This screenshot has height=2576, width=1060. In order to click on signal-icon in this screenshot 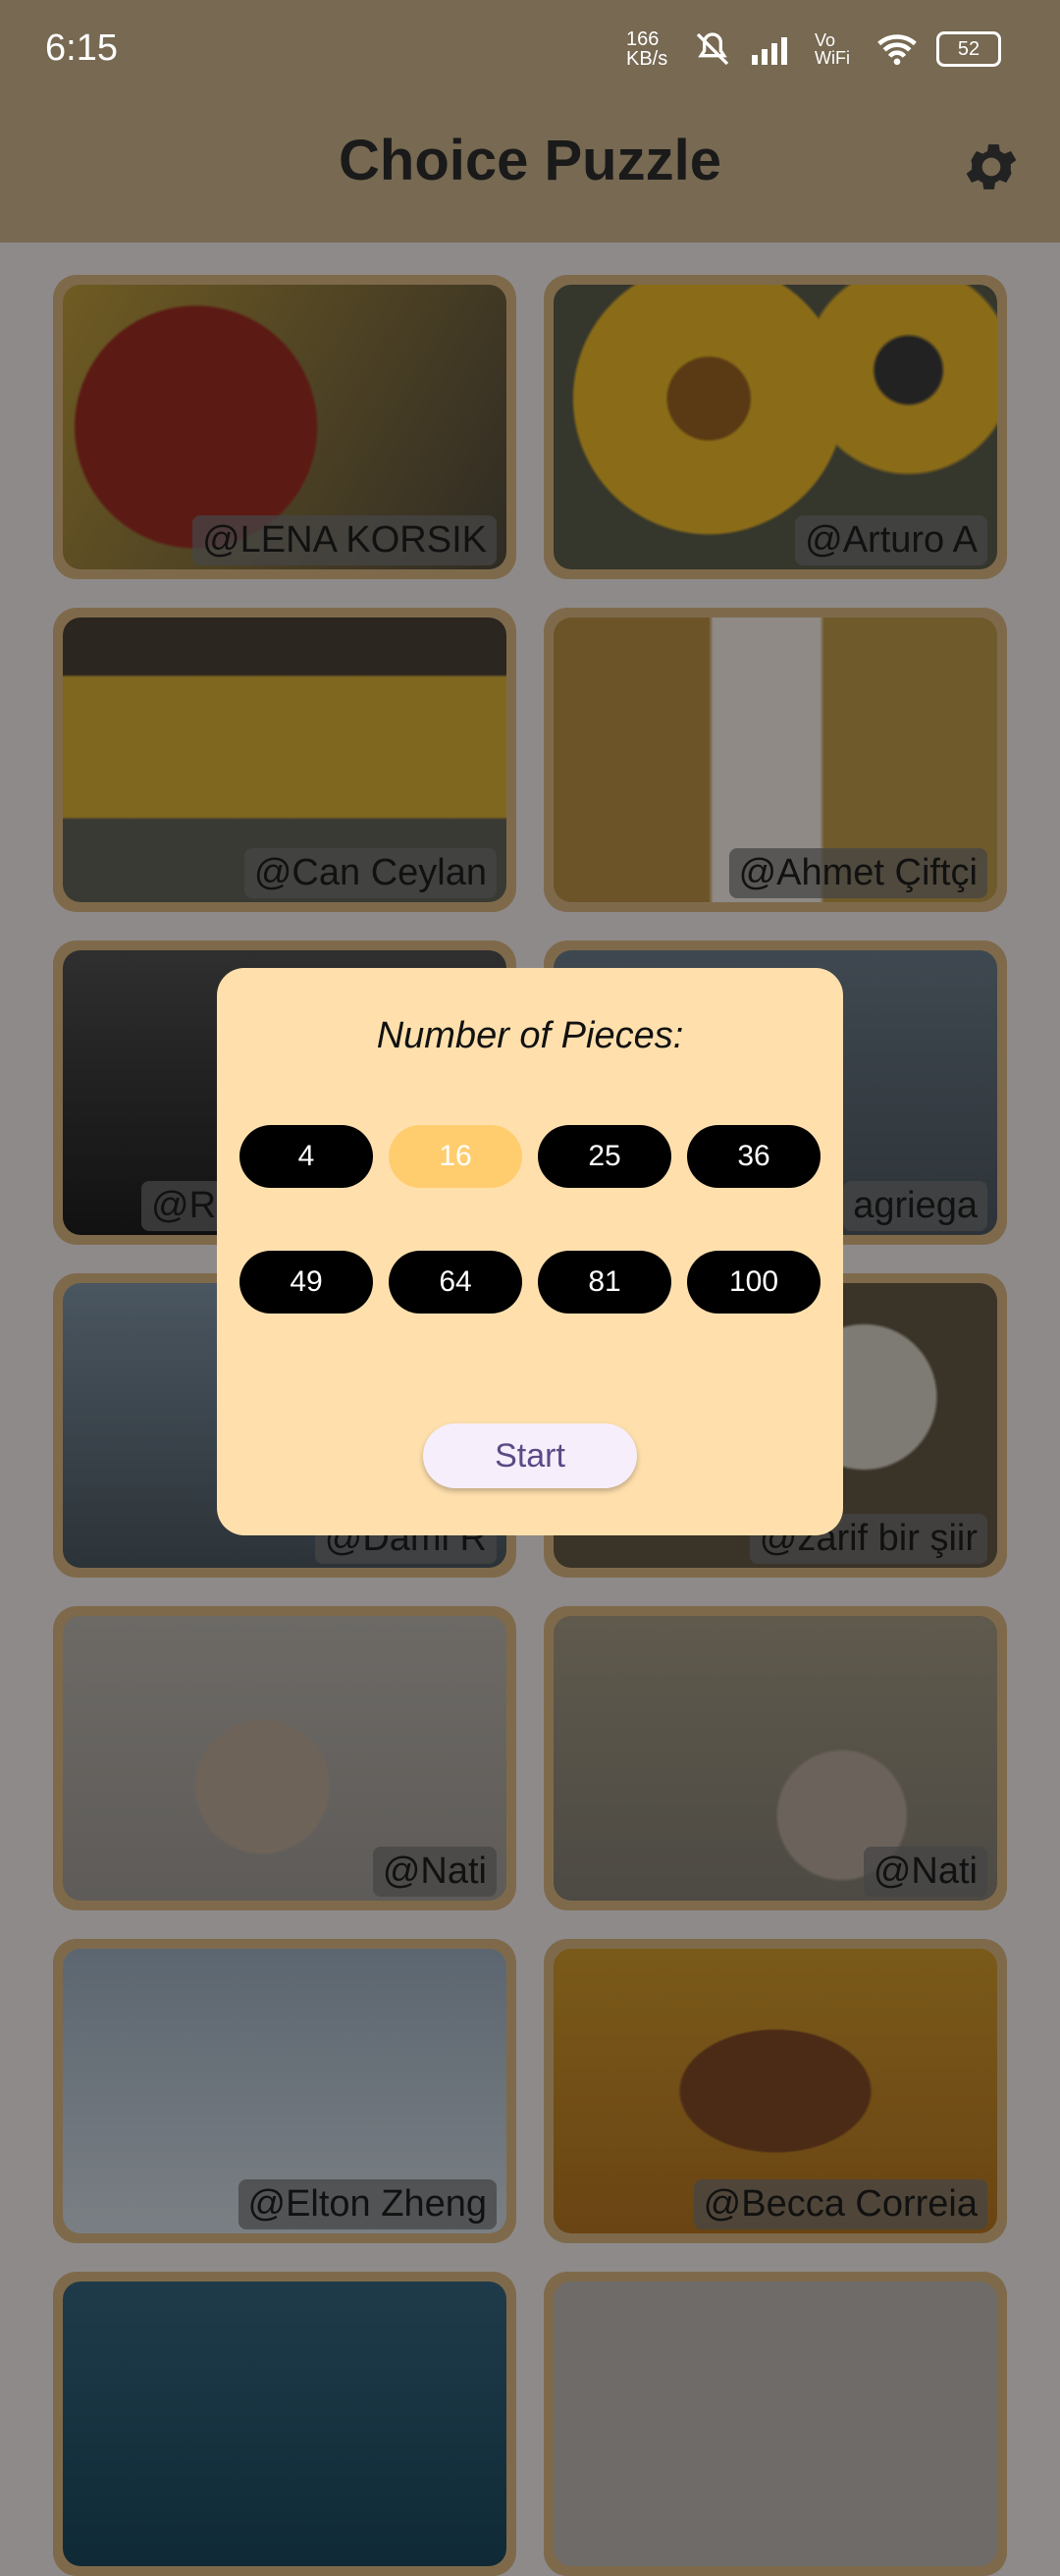, I will do `click(769, 51)`.